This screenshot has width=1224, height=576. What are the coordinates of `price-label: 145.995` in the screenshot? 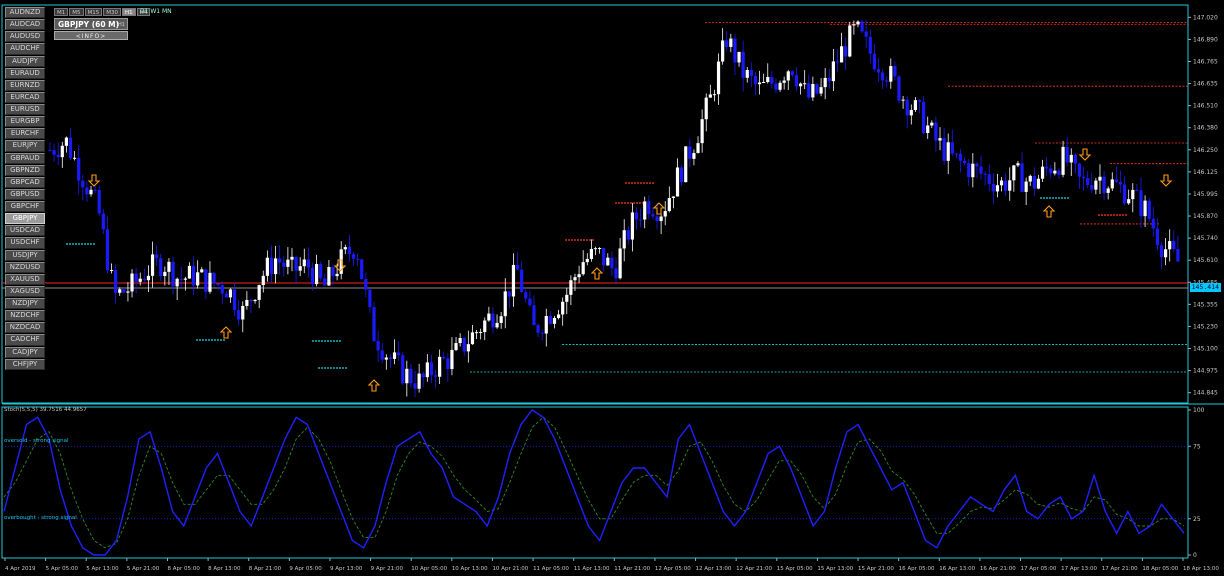 It's located at (1205, 194).